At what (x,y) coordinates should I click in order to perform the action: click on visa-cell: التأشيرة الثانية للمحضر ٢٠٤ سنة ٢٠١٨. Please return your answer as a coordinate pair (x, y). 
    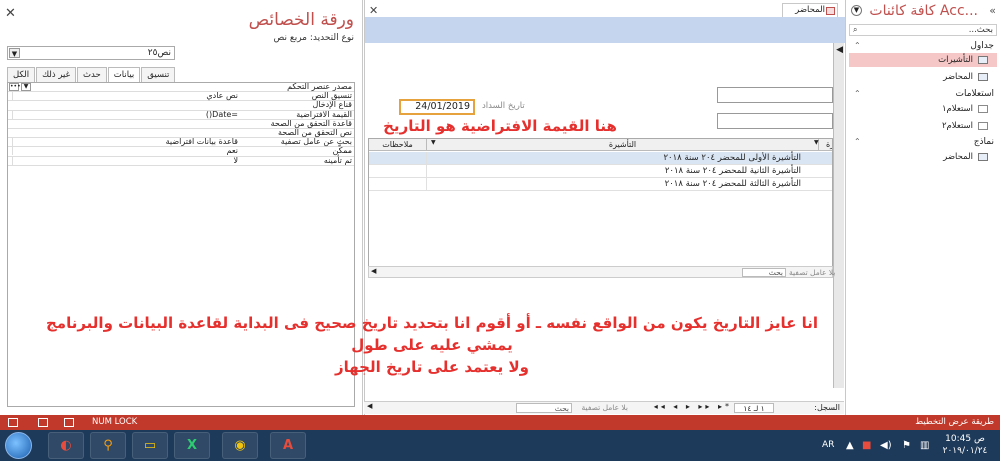
    Looking at the image, I should click on (623, 171).